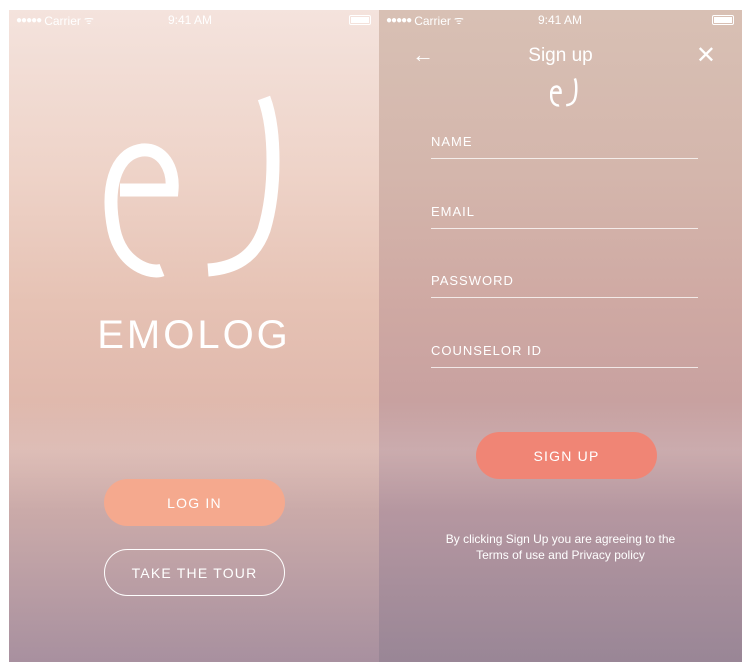  What do you see at coordinates (194, 572) in the screenshot?
I see `take-tour-button: TAKE THE TOUR` at bounding box center [194, 572].